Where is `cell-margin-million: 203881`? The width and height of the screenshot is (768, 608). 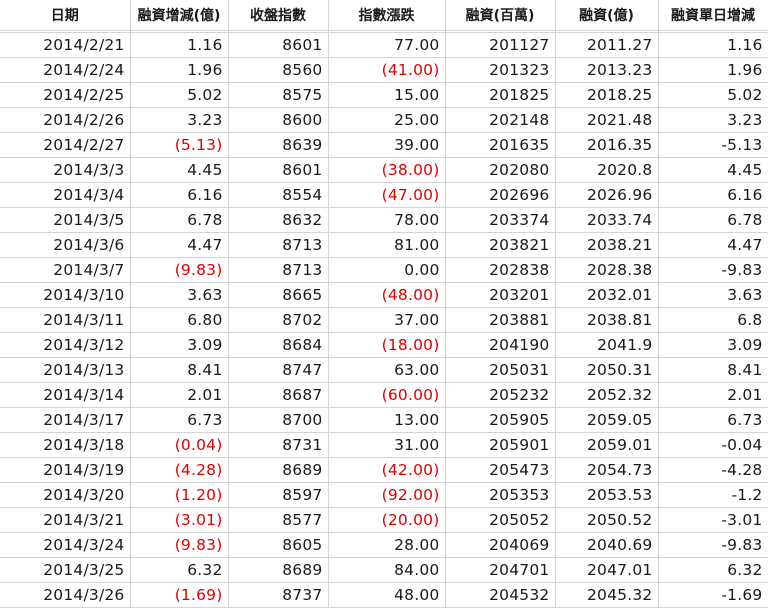 cell-margin-million: 203881 is located at coordinates (500, 320).